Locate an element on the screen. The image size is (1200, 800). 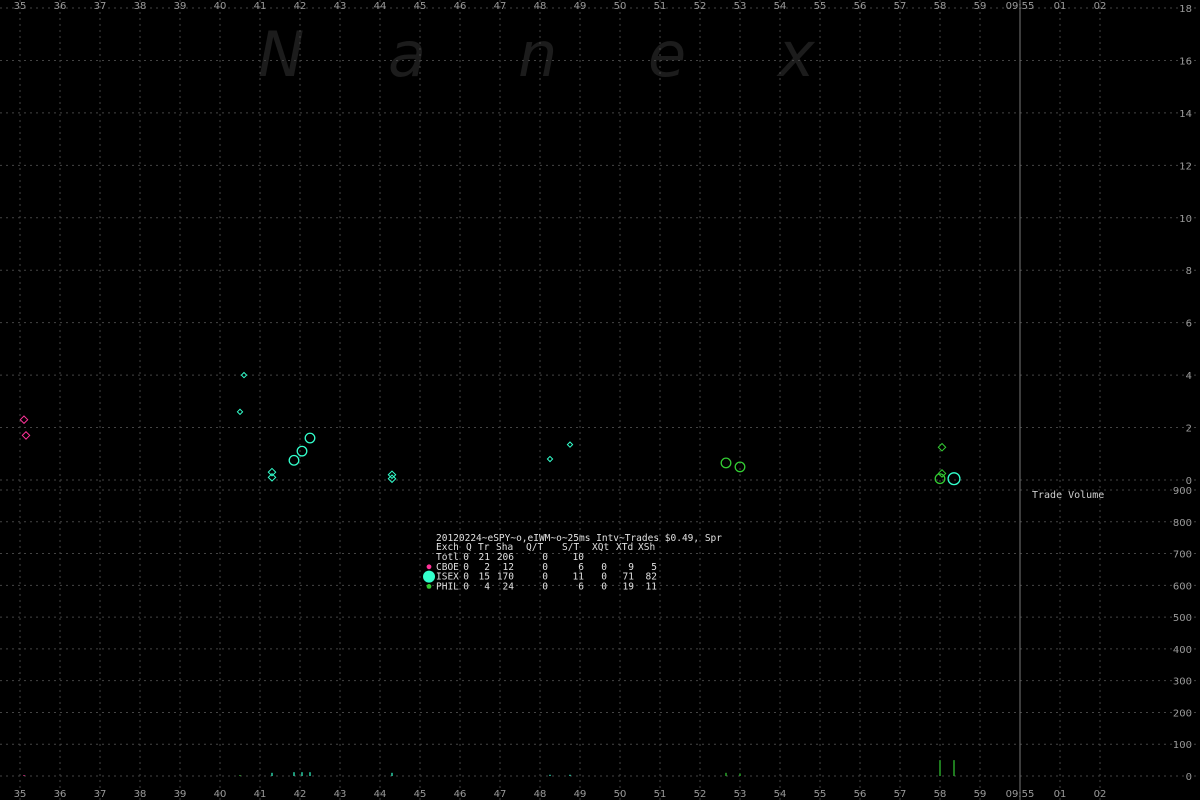
x-tick-label-bottom: 41 is located at coordinates (260, 794).